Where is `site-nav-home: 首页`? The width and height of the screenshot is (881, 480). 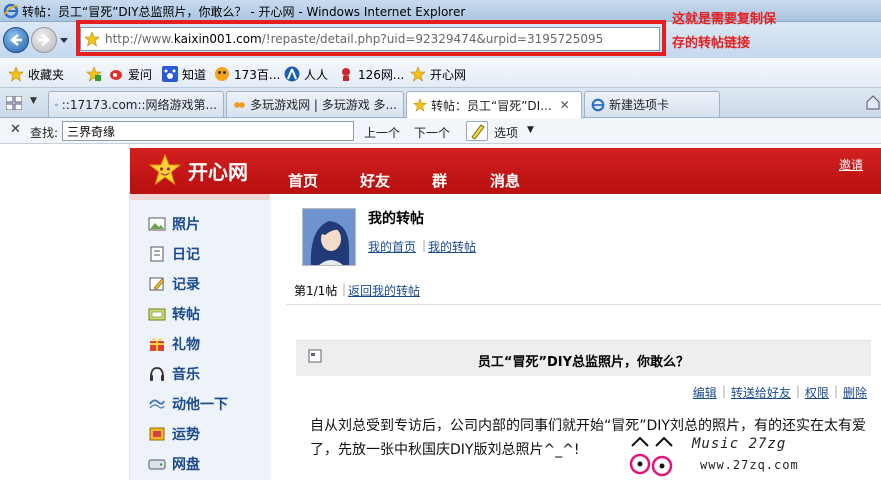 site-nav-home: 首页 is located at coordinates (303, 180).